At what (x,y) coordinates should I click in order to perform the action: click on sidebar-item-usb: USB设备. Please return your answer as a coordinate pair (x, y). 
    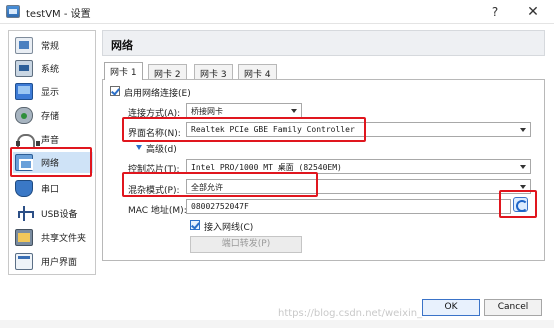
    Looking at the image, I should click on (53, 213).